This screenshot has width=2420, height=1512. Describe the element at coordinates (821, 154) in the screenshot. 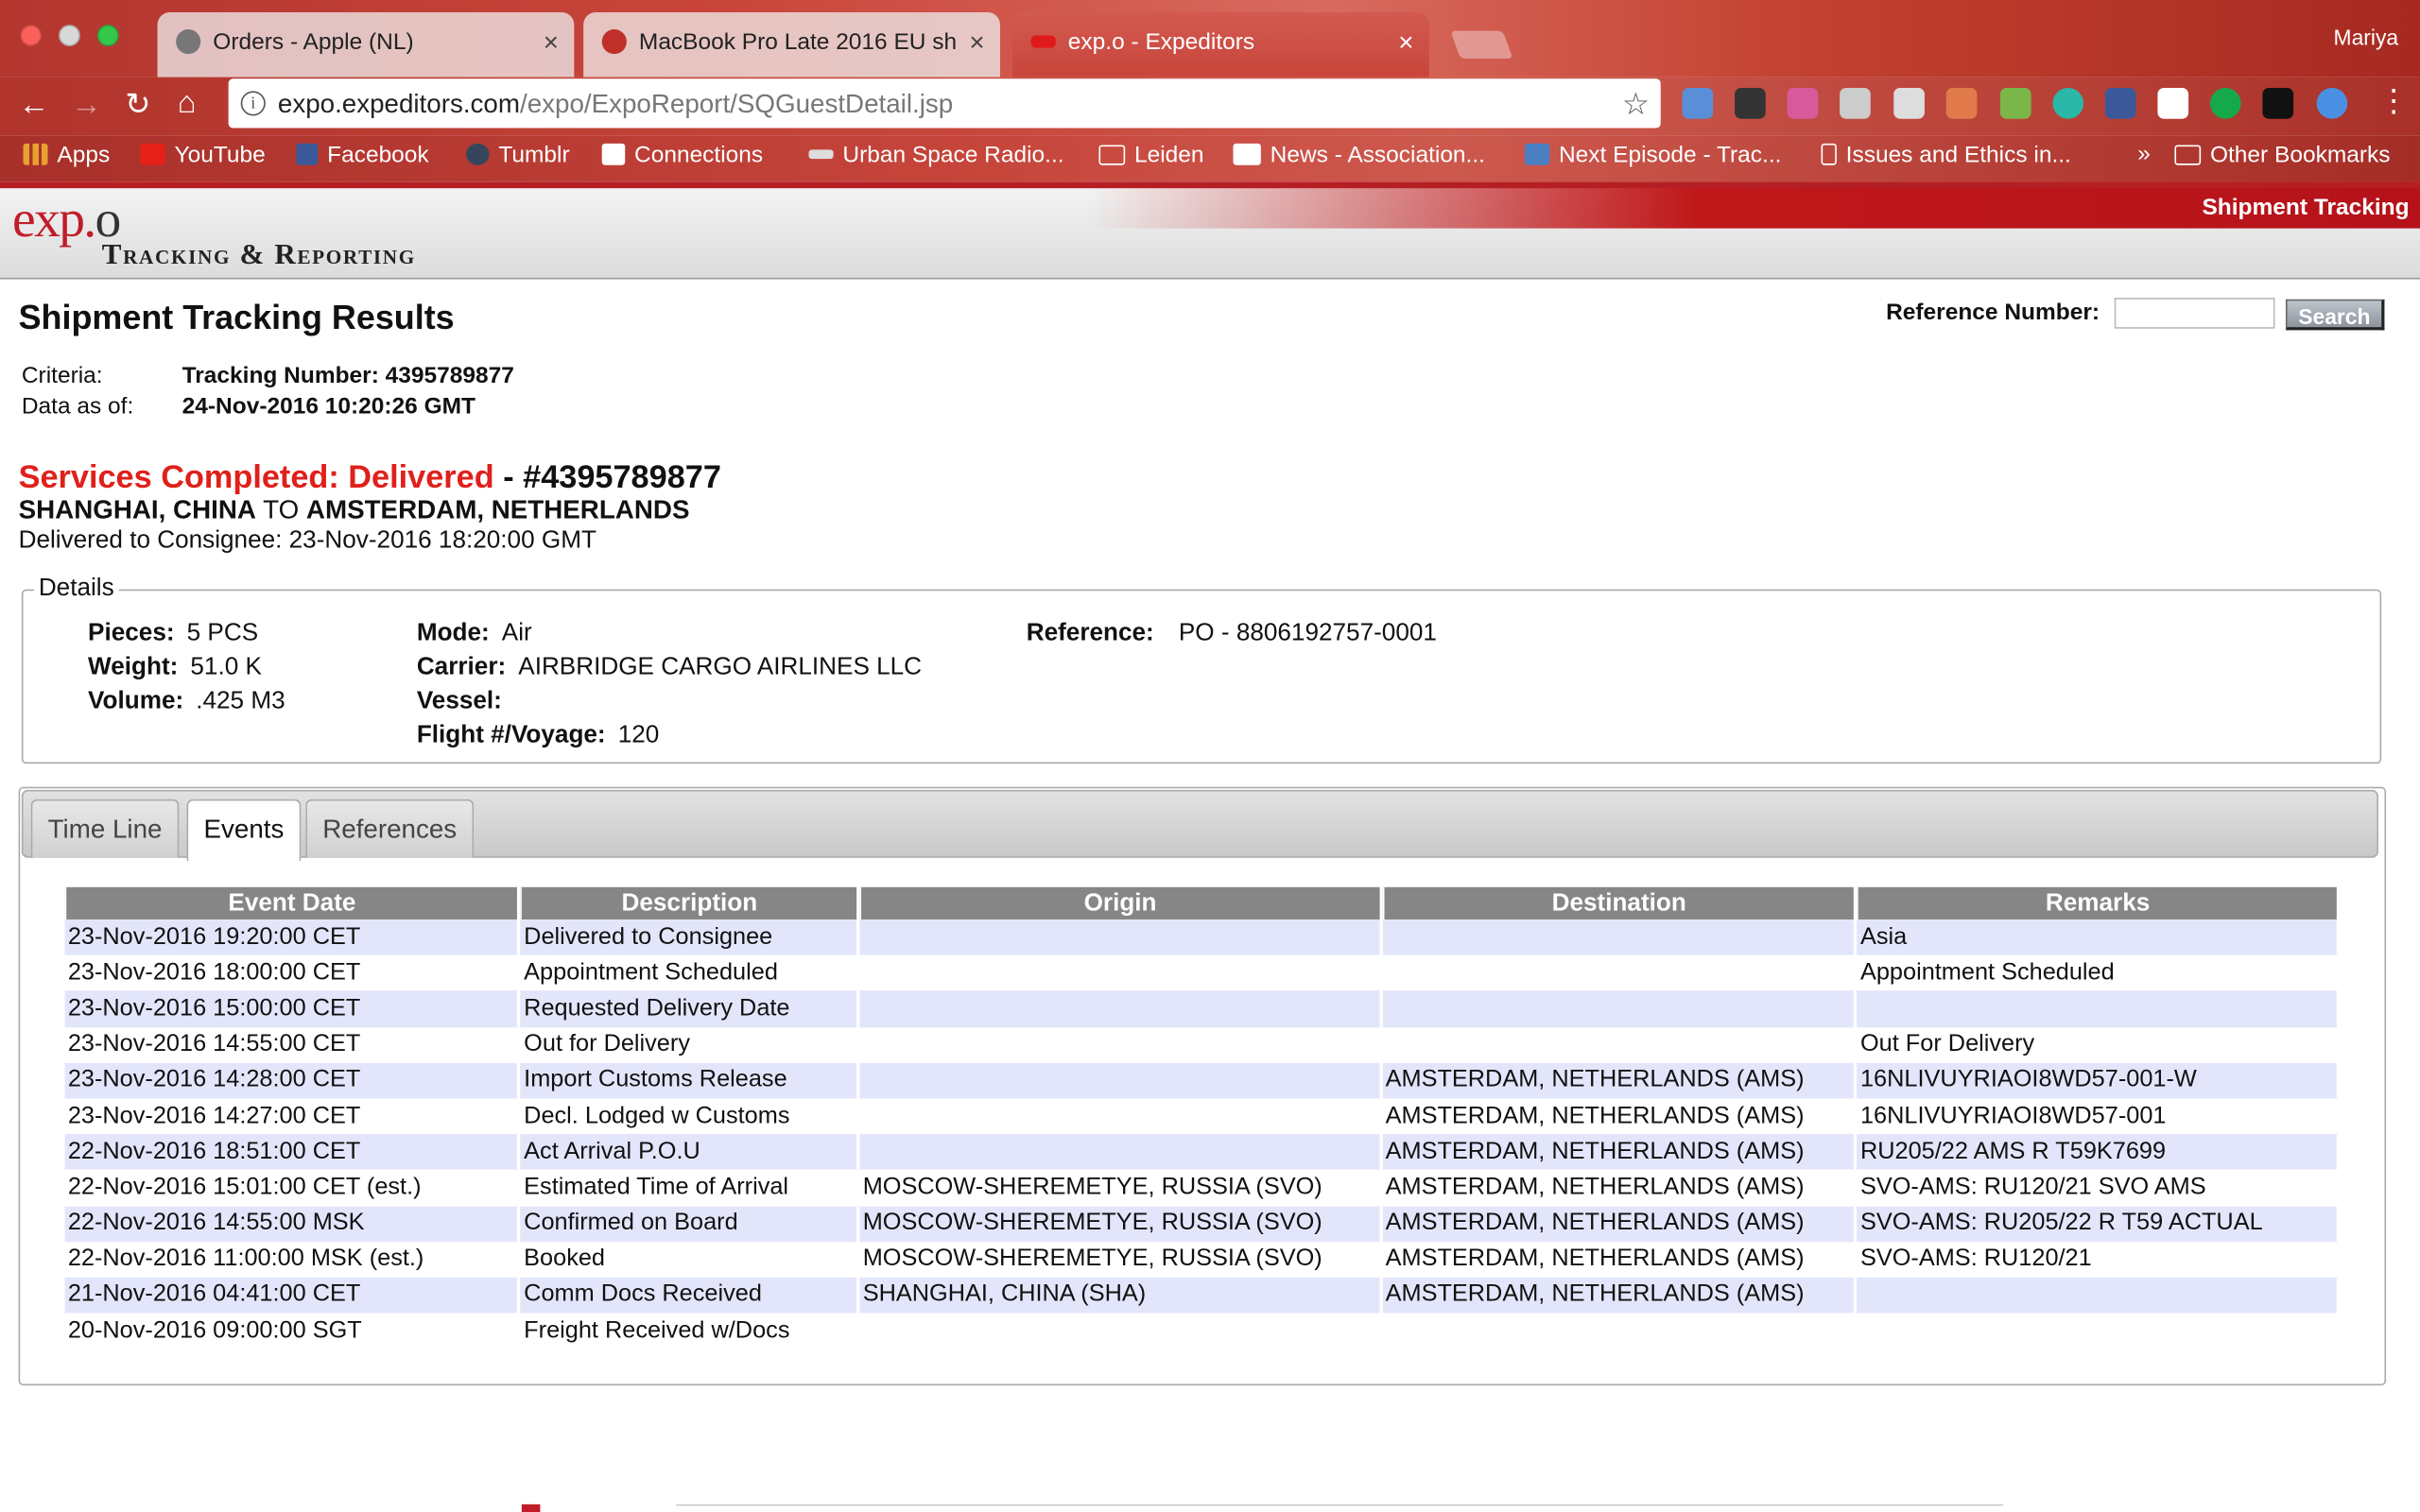

I see `radio-icon` at that location.